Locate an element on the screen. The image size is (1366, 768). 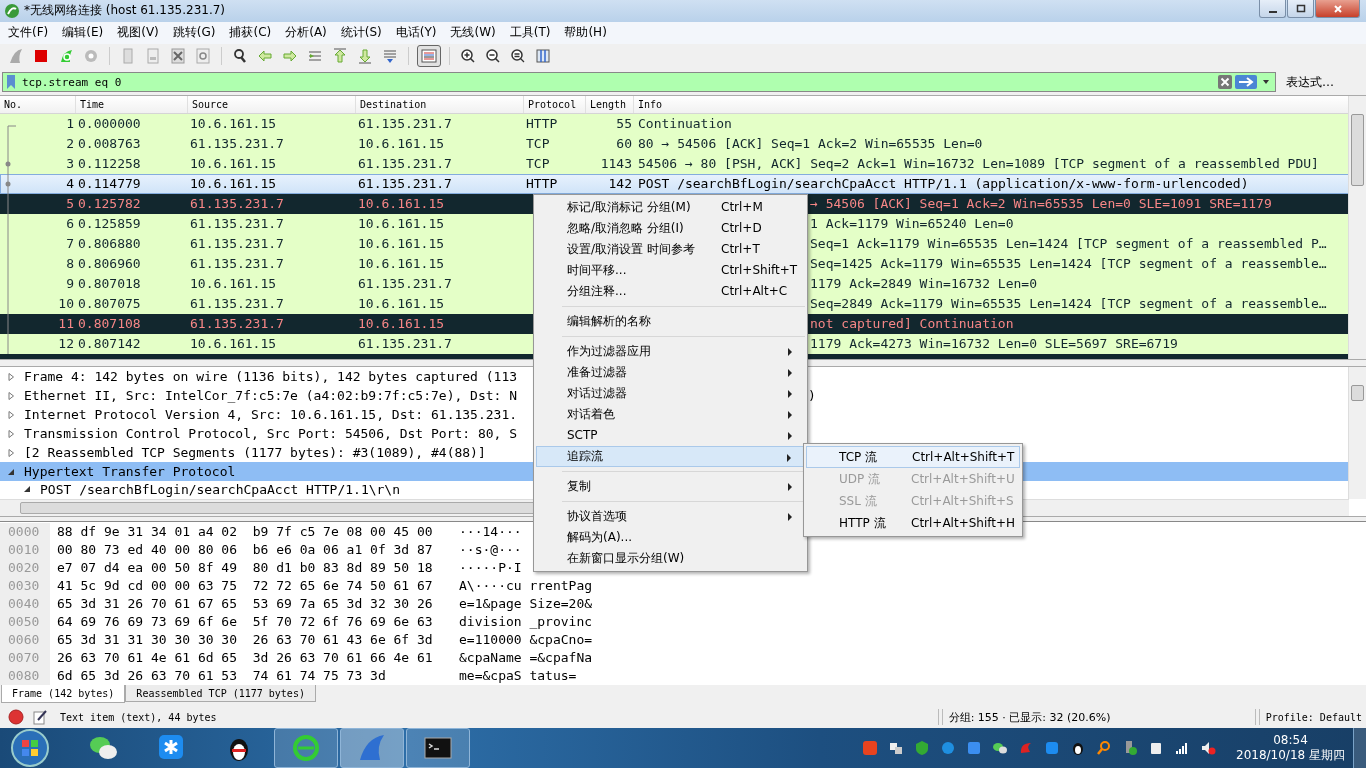
table-cell-text: 10 is located at coordinates (66, 304).